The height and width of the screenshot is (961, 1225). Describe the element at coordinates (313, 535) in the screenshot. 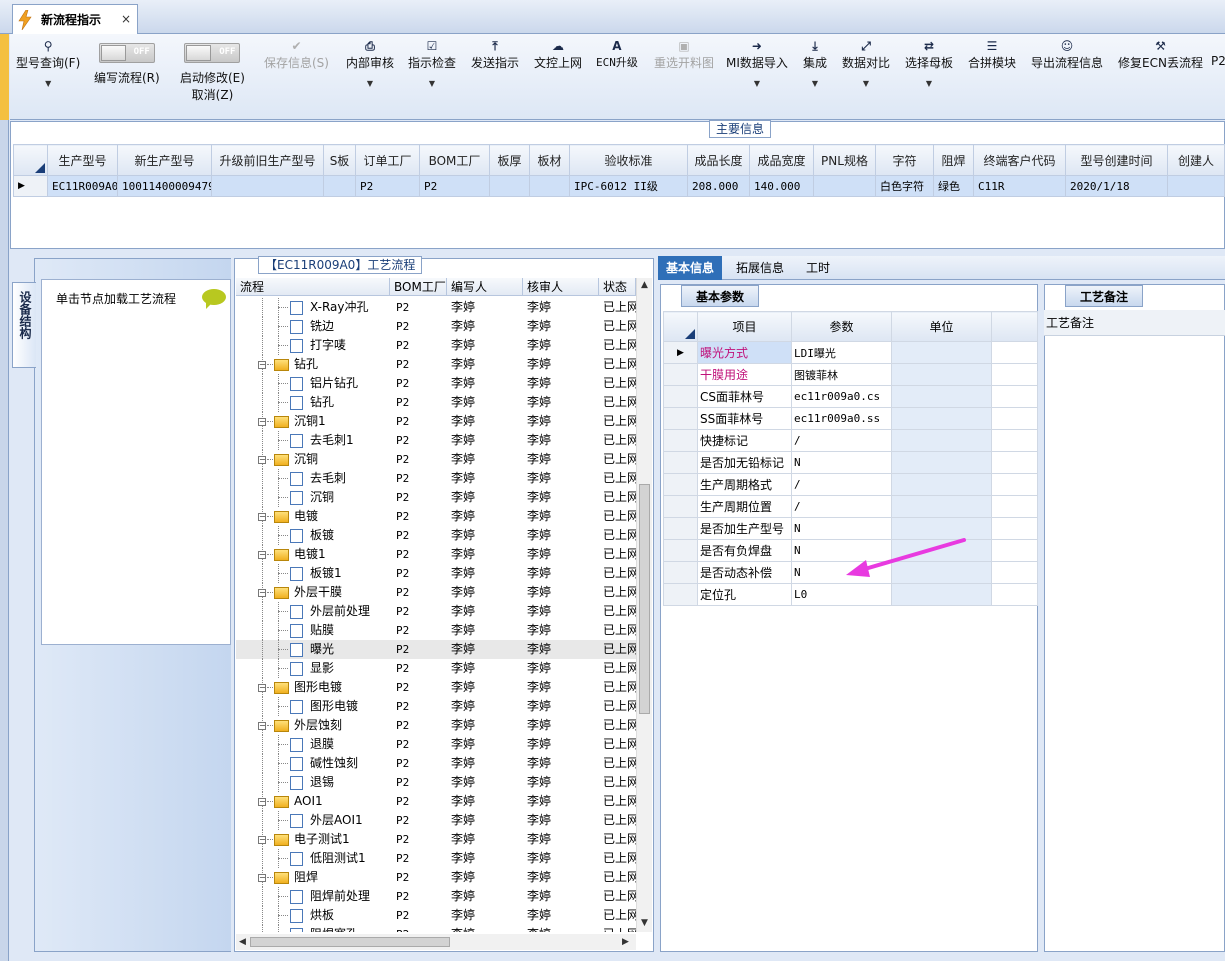

I see `tree-node-cell: 板镀` at that location.